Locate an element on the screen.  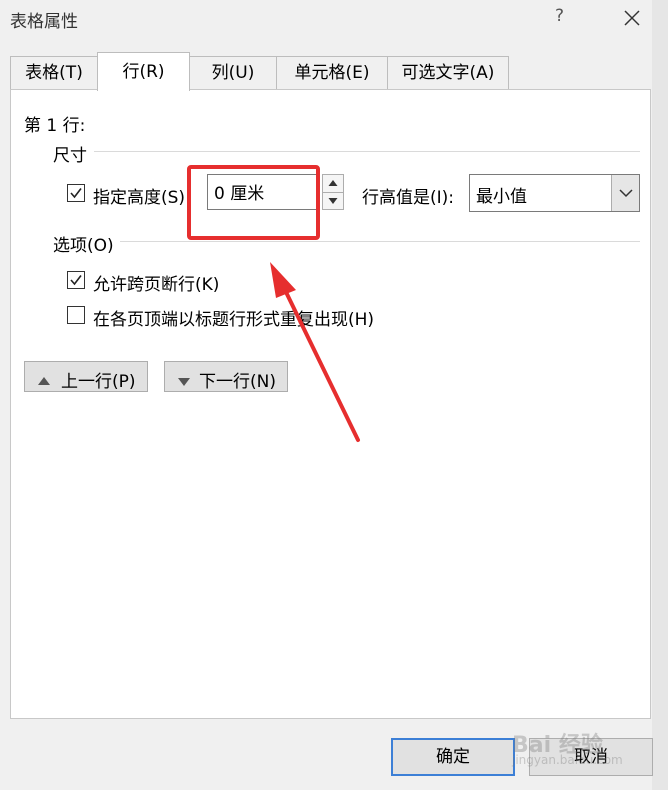
tab-row: 行(R) is located at coordinates (143, 71).